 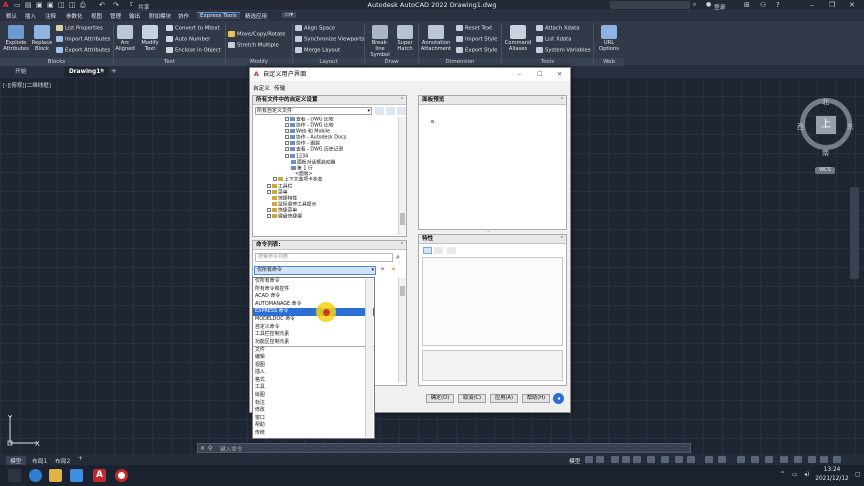 What do you see at coordinates (313, 282) in the screenshot?
I see `dropdown-option: 仅所有命令` at bounding box center [313, 282].